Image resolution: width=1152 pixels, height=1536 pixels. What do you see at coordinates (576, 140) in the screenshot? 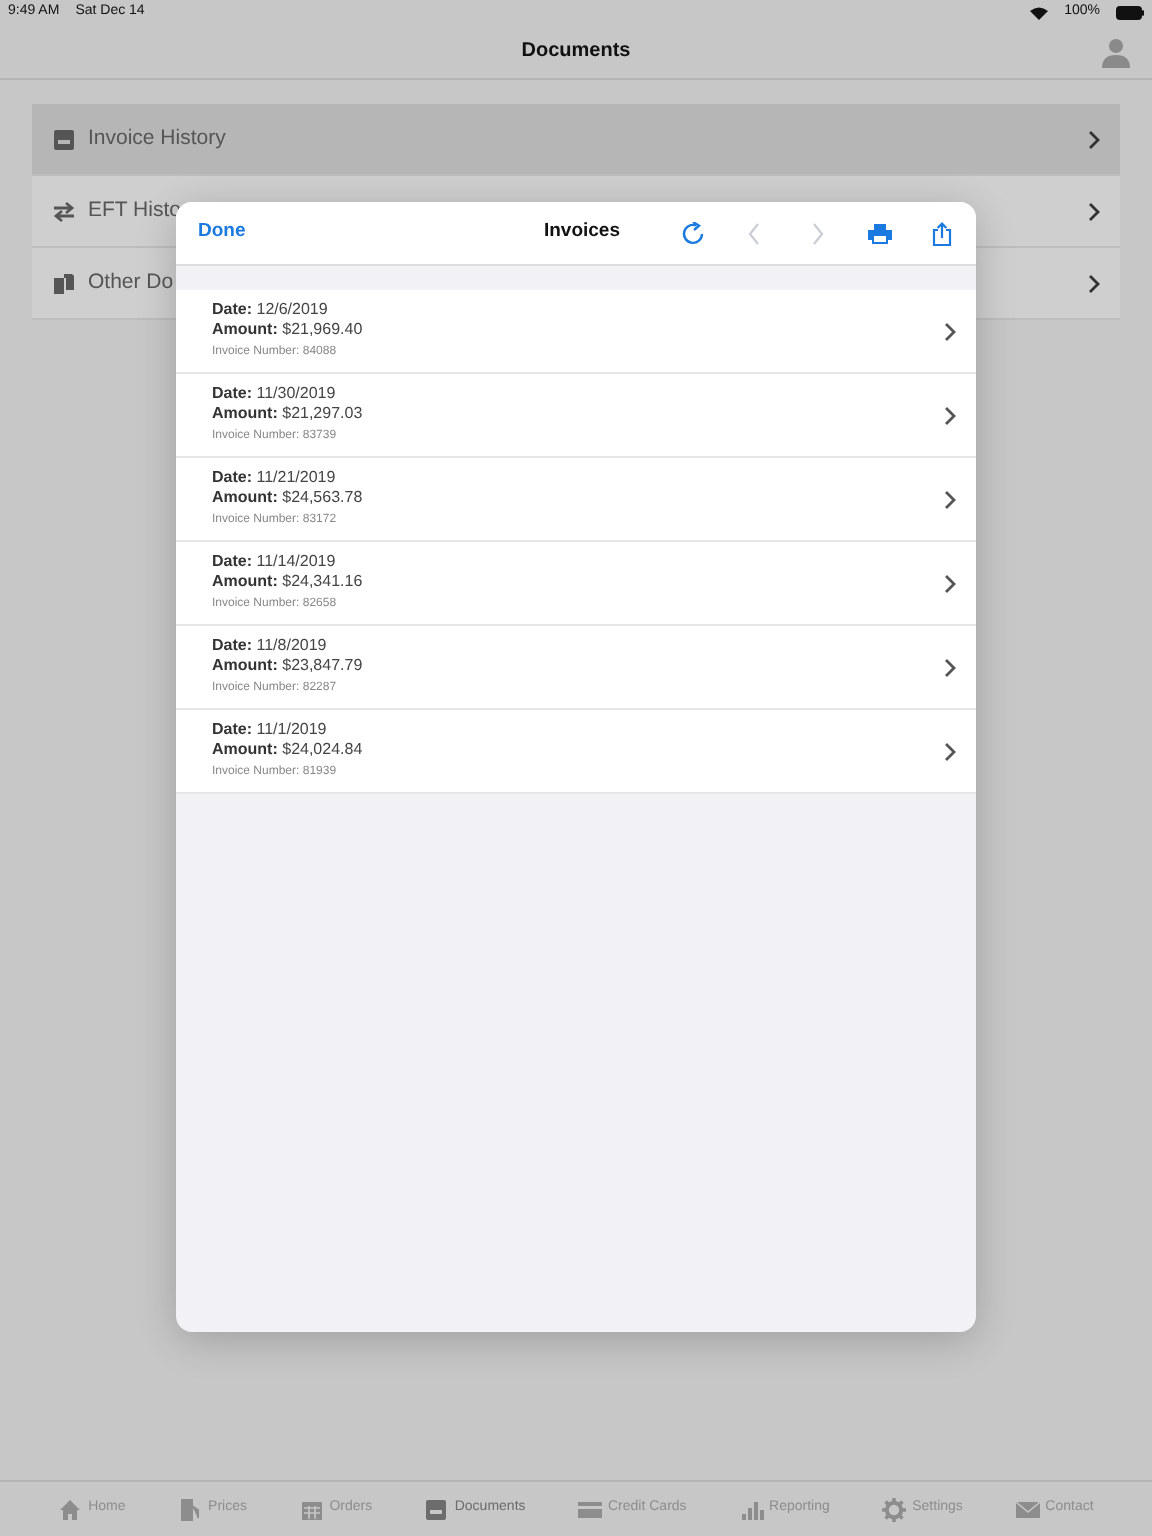
I see `menu-item: Invoice History` at bounding box center [576, 140].